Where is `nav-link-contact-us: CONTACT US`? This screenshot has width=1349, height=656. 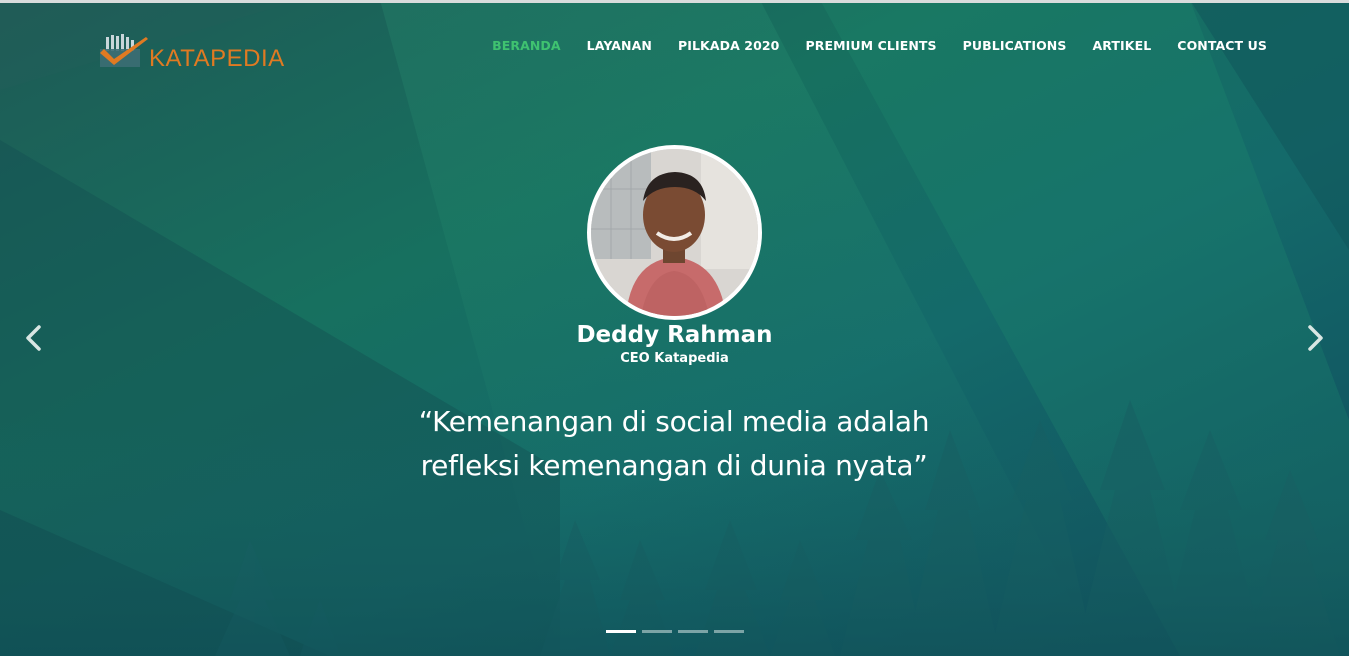 nav-link-contact-us: CONTACT US is located at coordinates (1222, 45).